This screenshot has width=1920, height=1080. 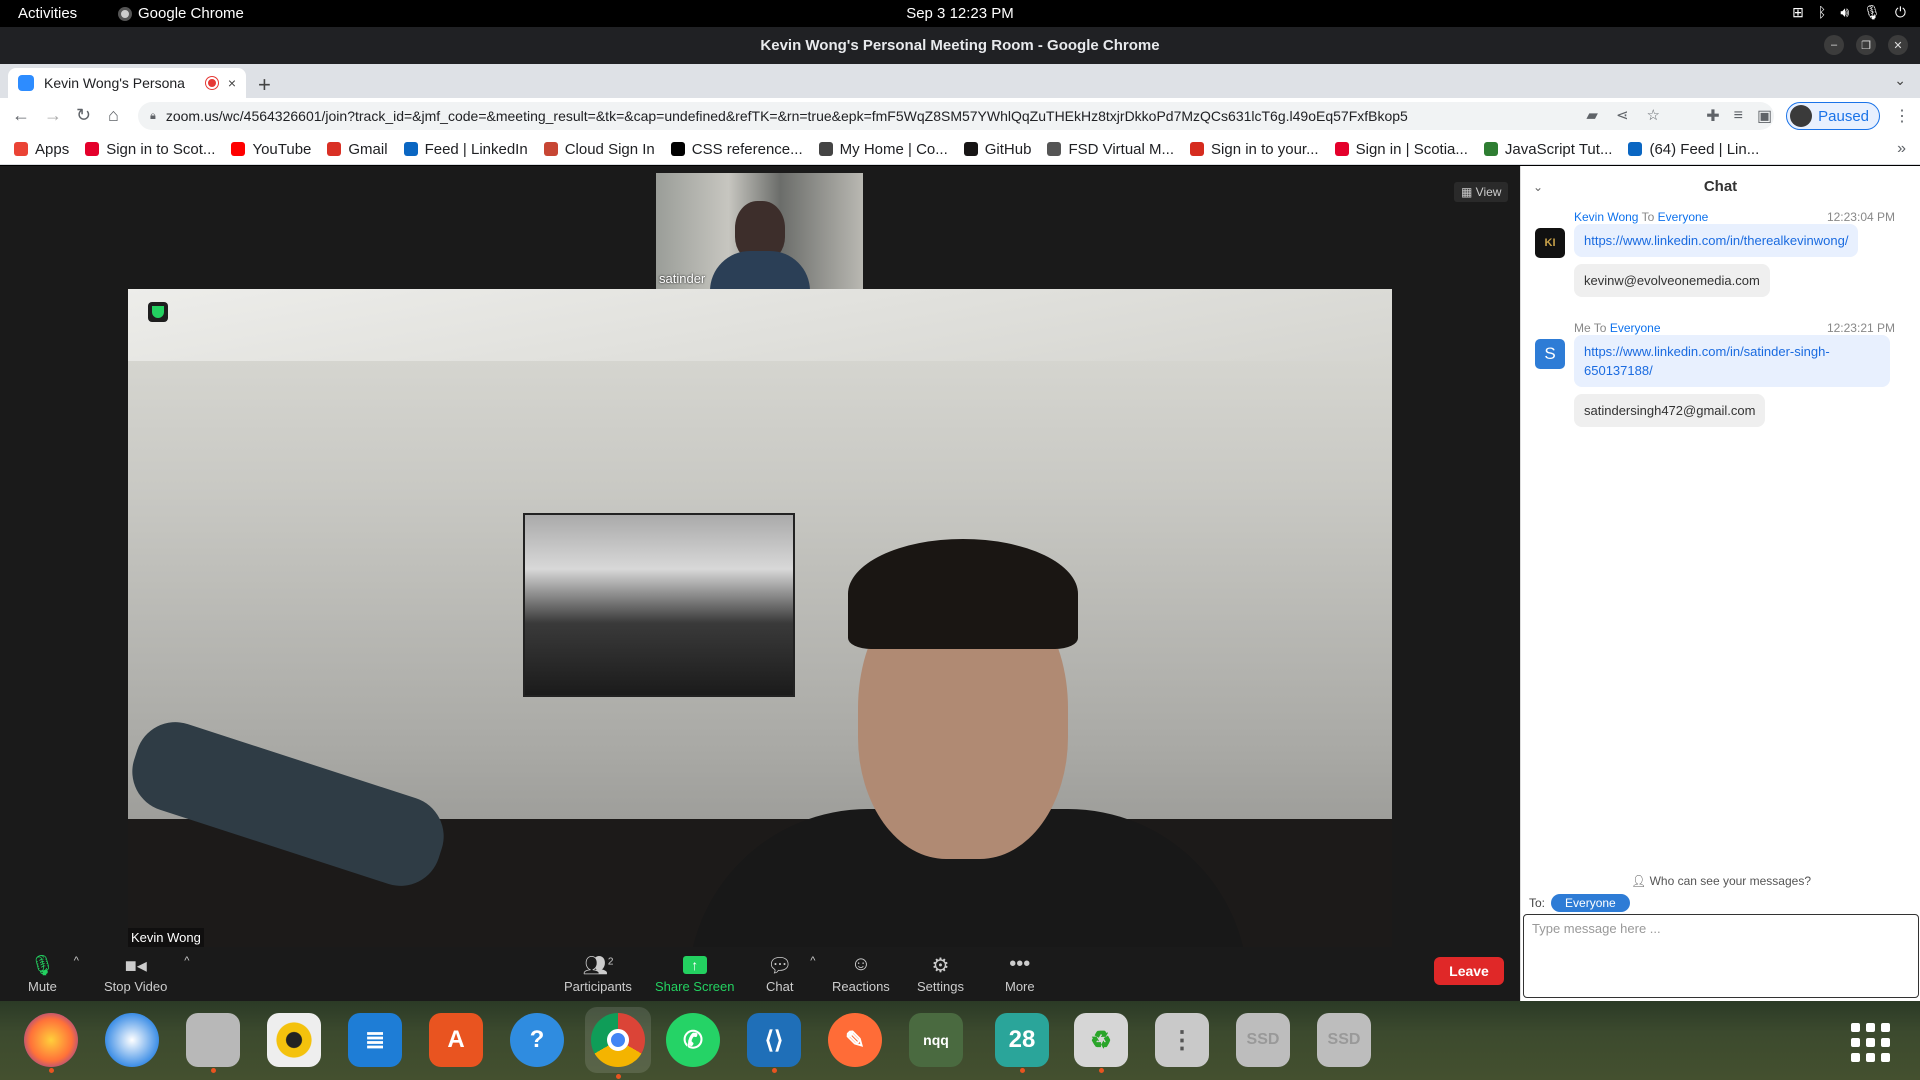 What do you see at coordinates (1866, 45) in the screenshot?
I see `maximize-icon: ❐` at bounding box center [1866, 45].